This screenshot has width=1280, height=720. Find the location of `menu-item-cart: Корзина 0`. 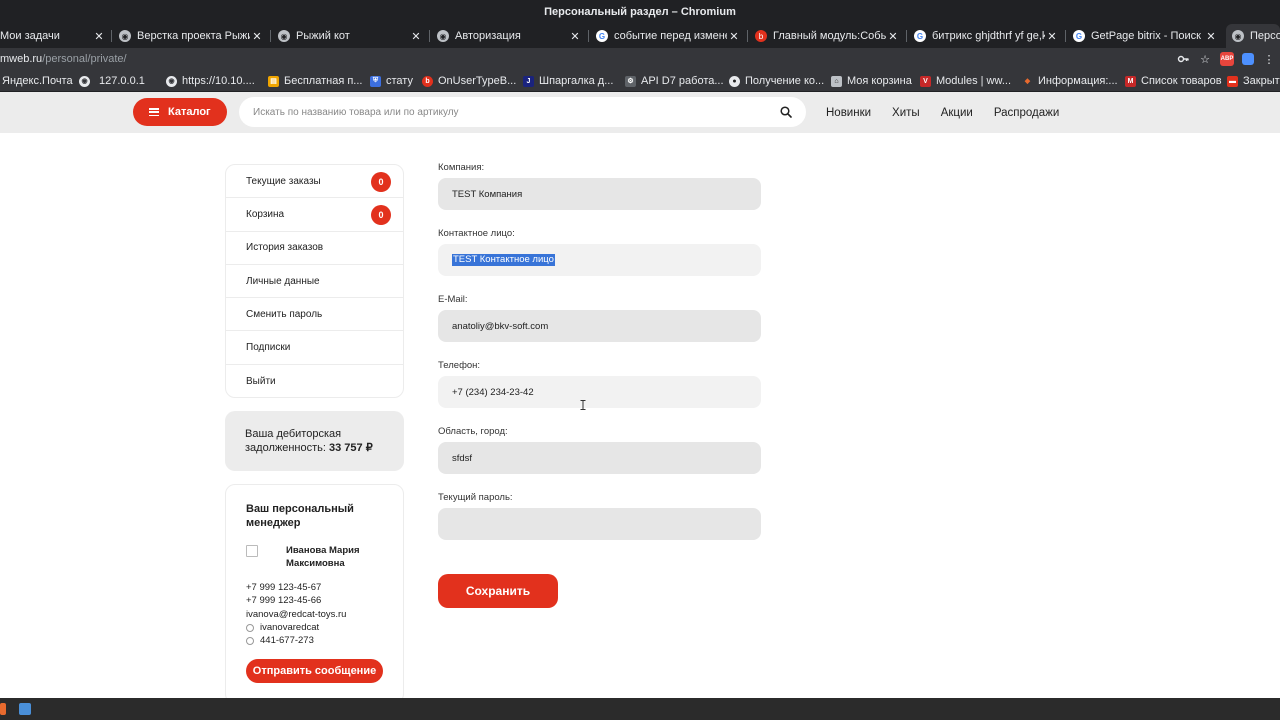

menu-item-cart: Корзина 0 is located at coordinates (314, 215).